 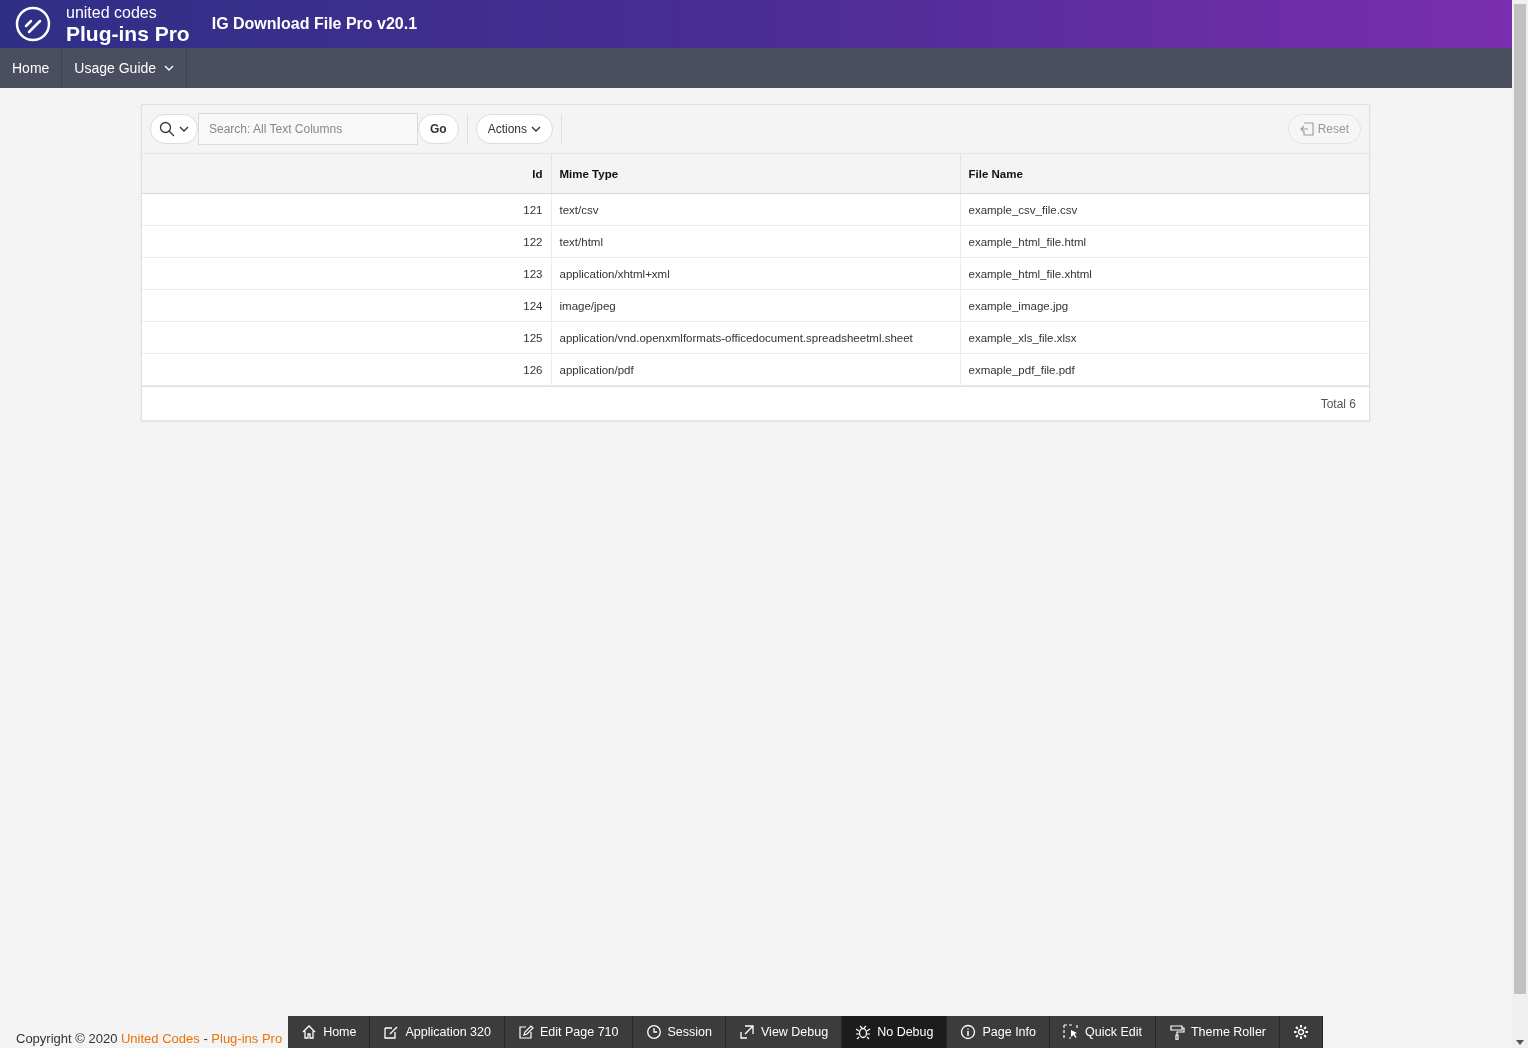 I want to click on edit-icon, so click(x=391, y=1032).